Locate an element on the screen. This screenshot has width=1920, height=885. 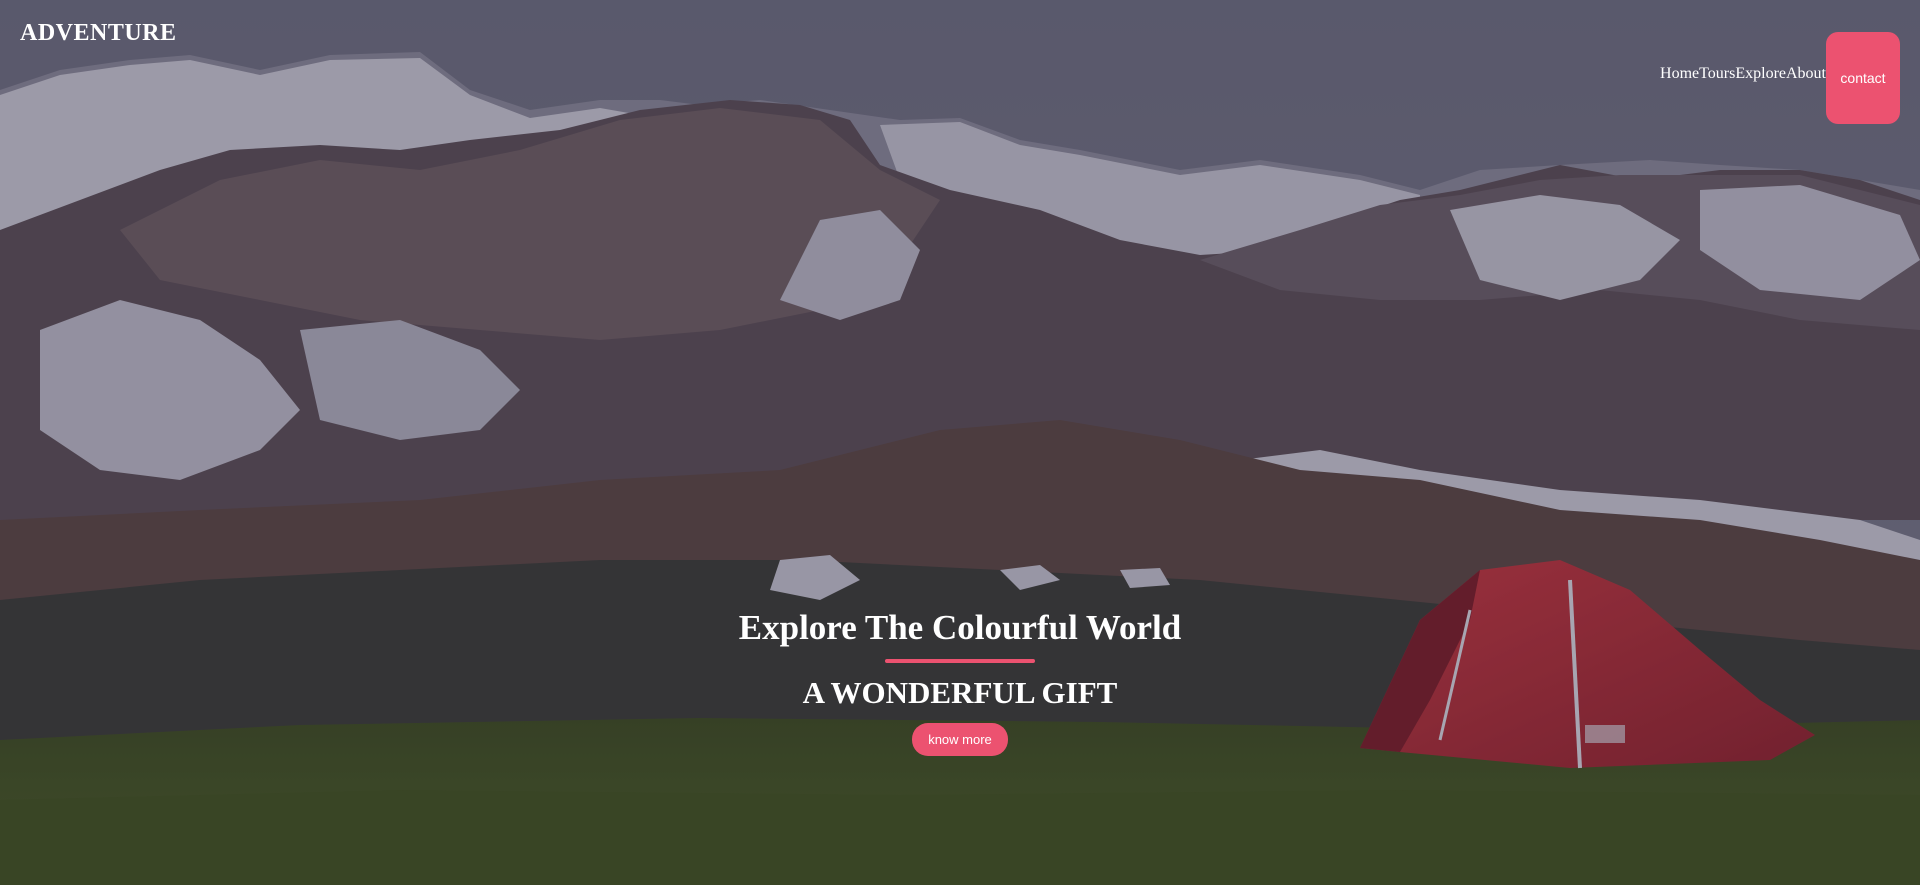
nav-item-home: Home is located at coordinates (1679, 74).